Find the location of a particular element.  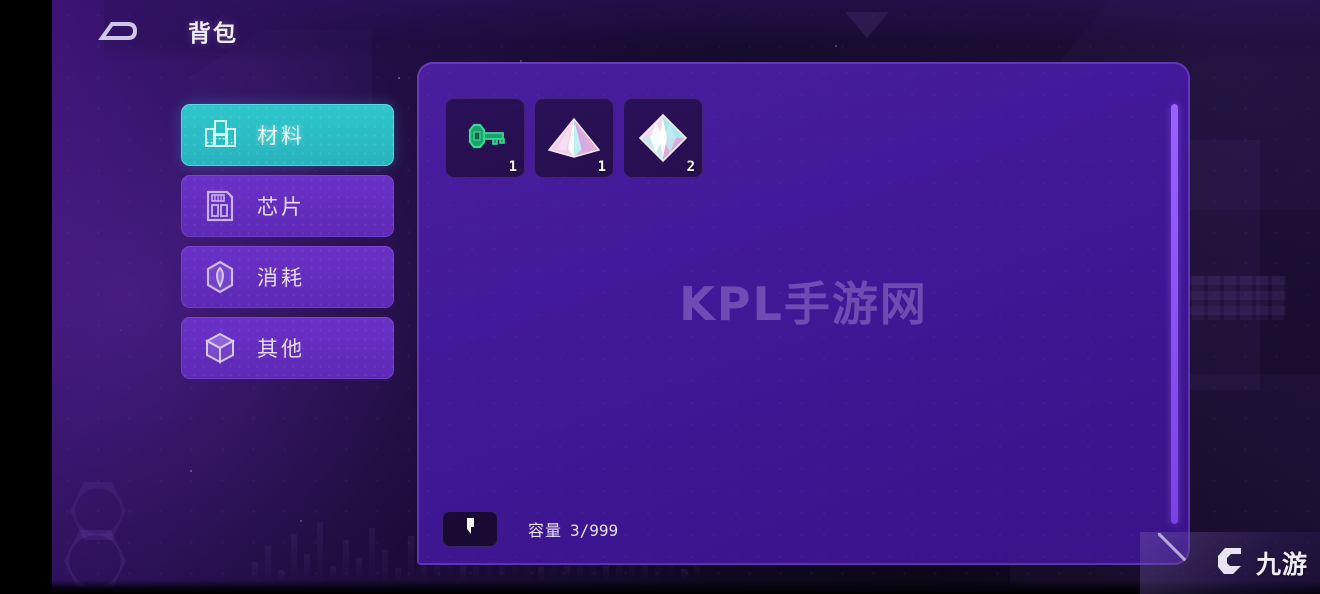

chip-card-icon is located at coordinates (220, 206).